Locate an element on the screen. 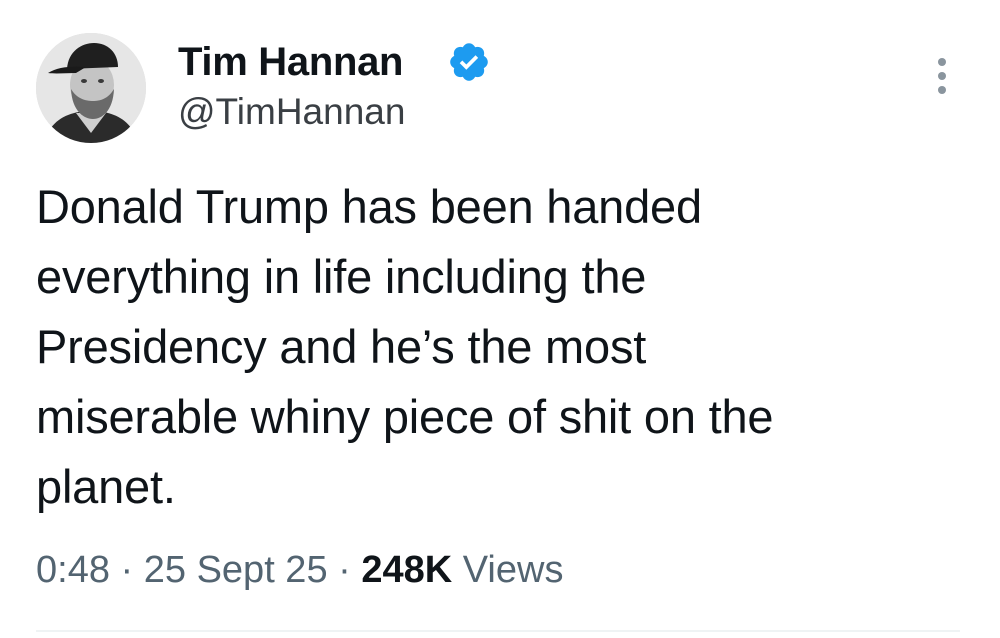 The width and height of the screenshot is (1000, 638). author-handle: @TimHannan is located at coordinates (291, 112).